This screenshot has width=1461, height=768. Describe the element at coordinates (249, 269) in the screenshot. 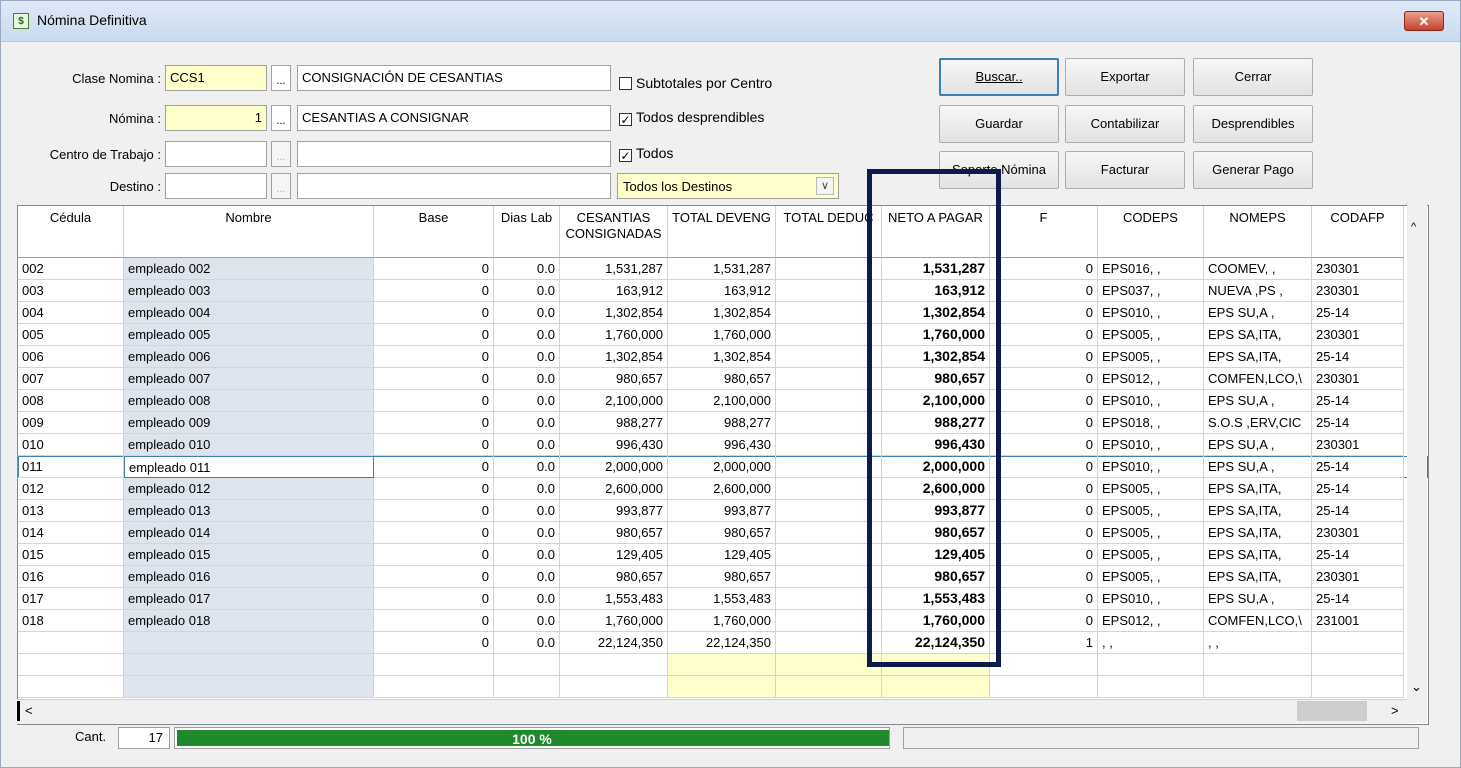

I see `cell-nombre: empleado 002` at that location.